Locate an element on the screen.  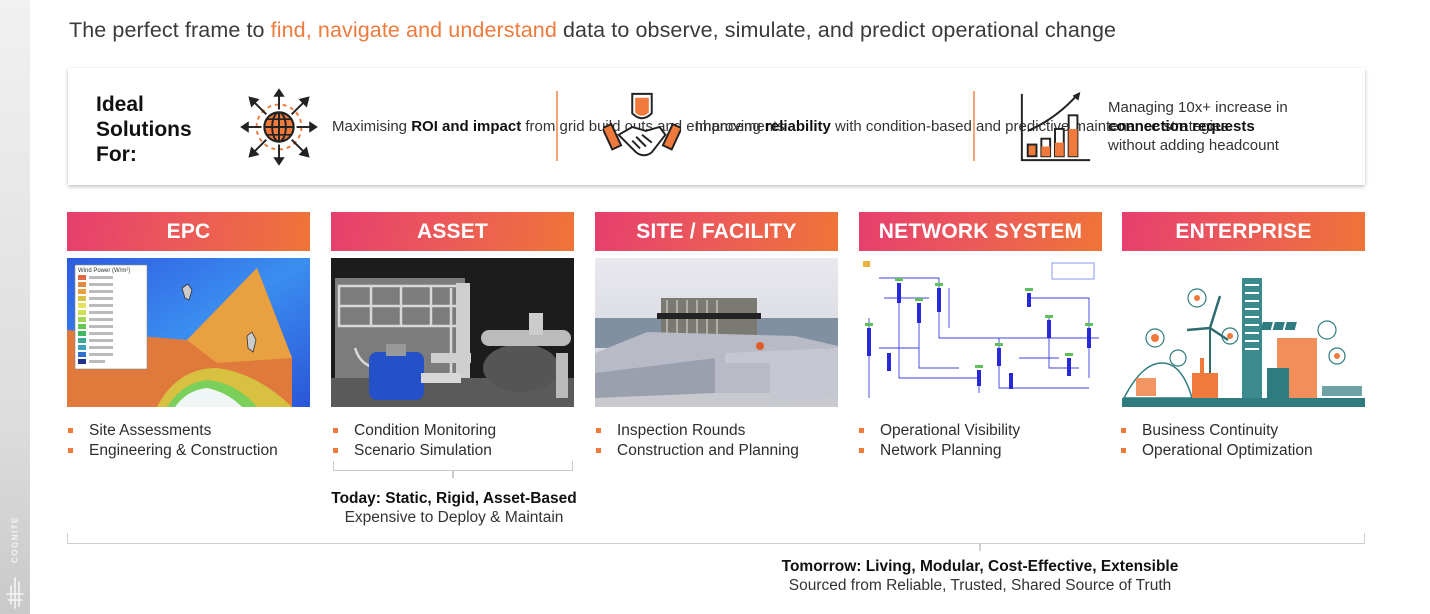
list-item: Engineering & Construction is located at coordinates (172, 451).